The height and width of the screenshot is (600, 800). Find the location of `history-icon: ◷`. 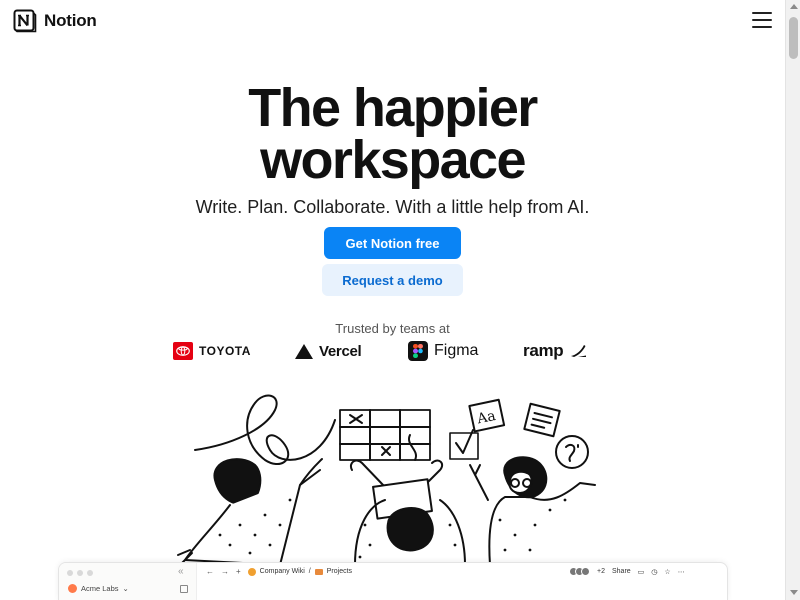

history-icon: ◷ is located at coordinates (654, 572).